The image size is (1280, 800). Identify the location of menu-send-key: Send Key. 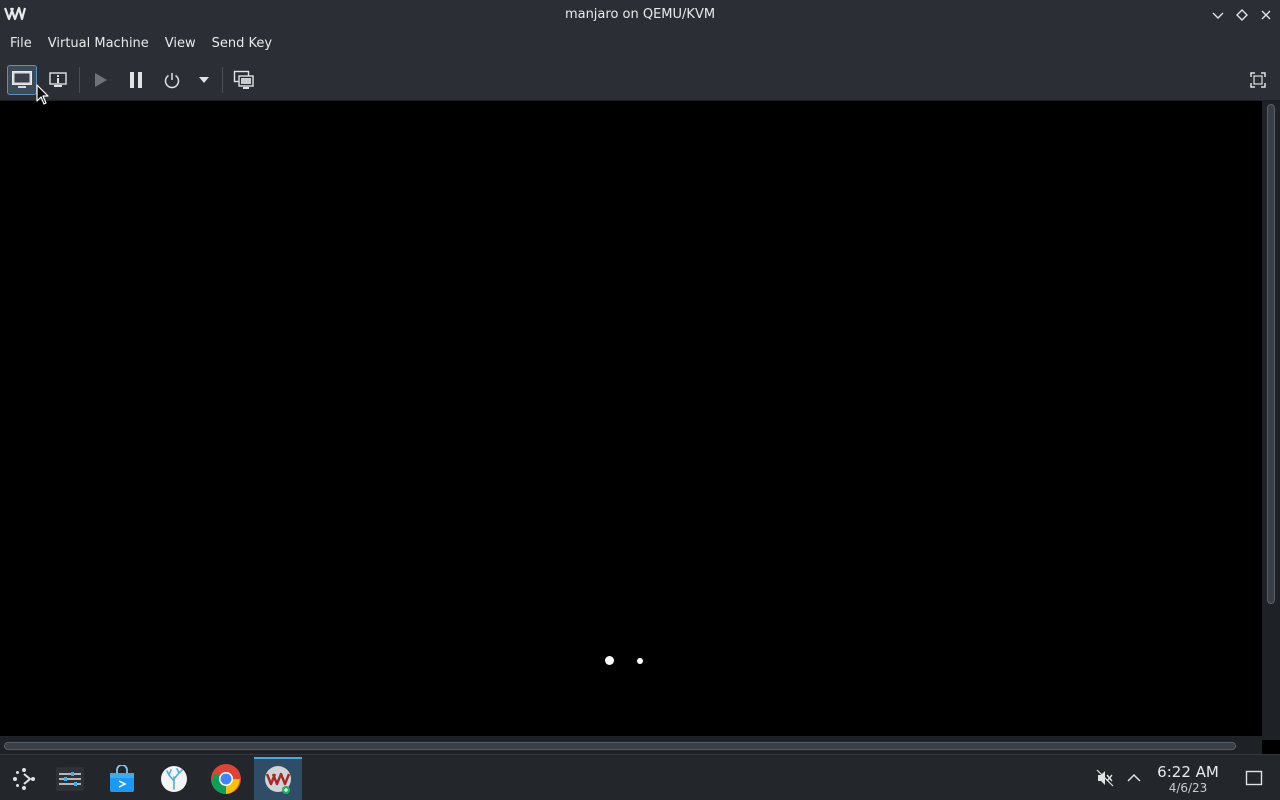
(242, 44).